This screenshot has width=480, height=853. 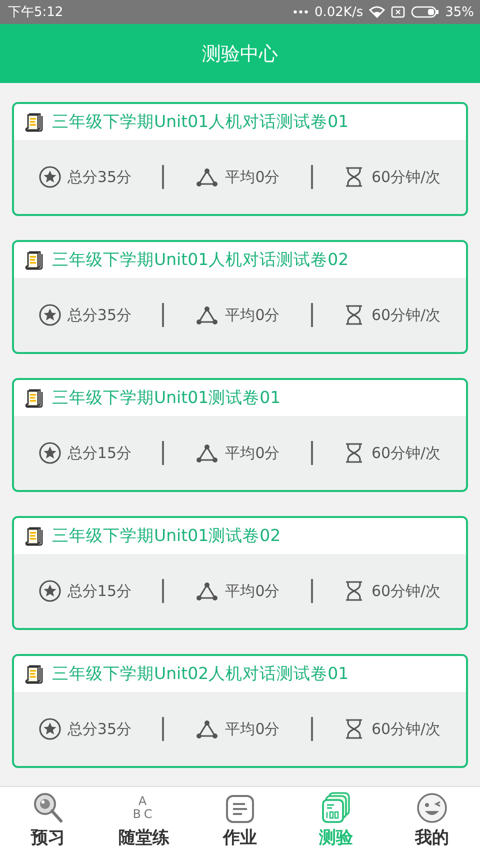 I want to click on tab-item: 作业, so click(x=240, y=820).